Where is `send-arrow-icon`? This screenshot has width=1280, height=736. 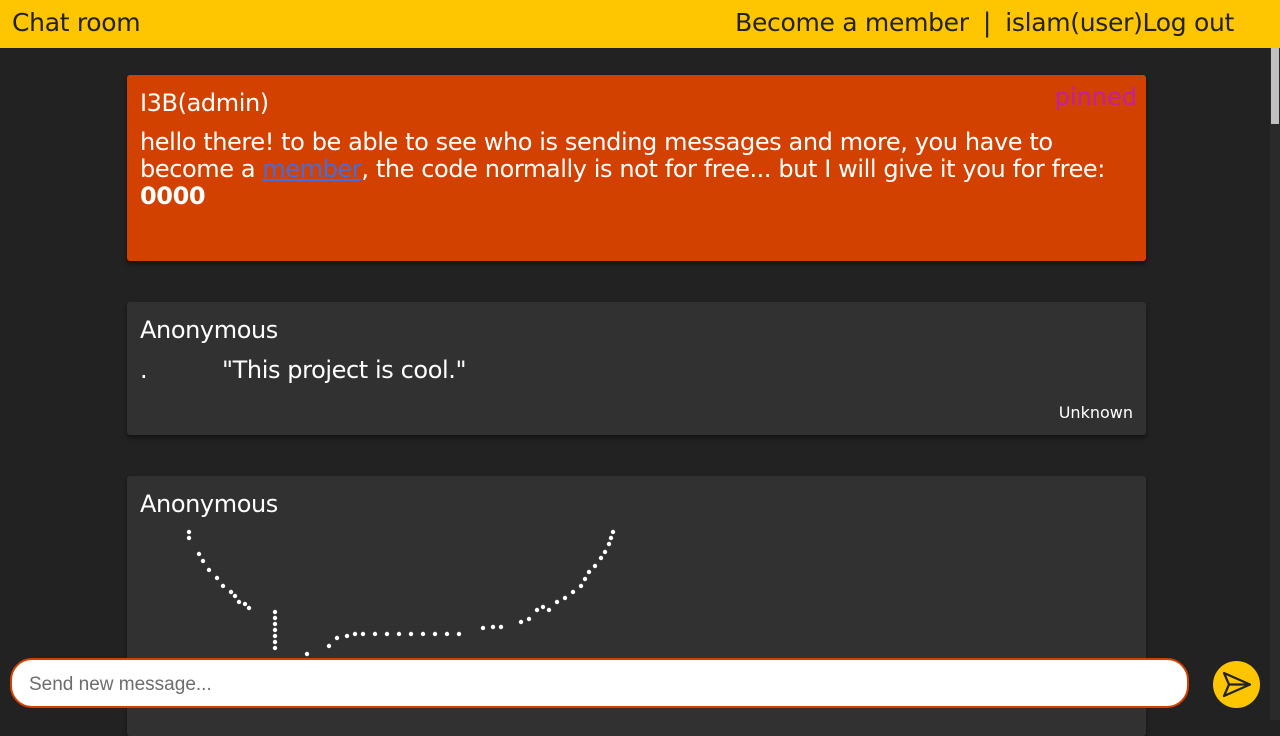 send-arrow-icon is located at coordinates (1237, 684).